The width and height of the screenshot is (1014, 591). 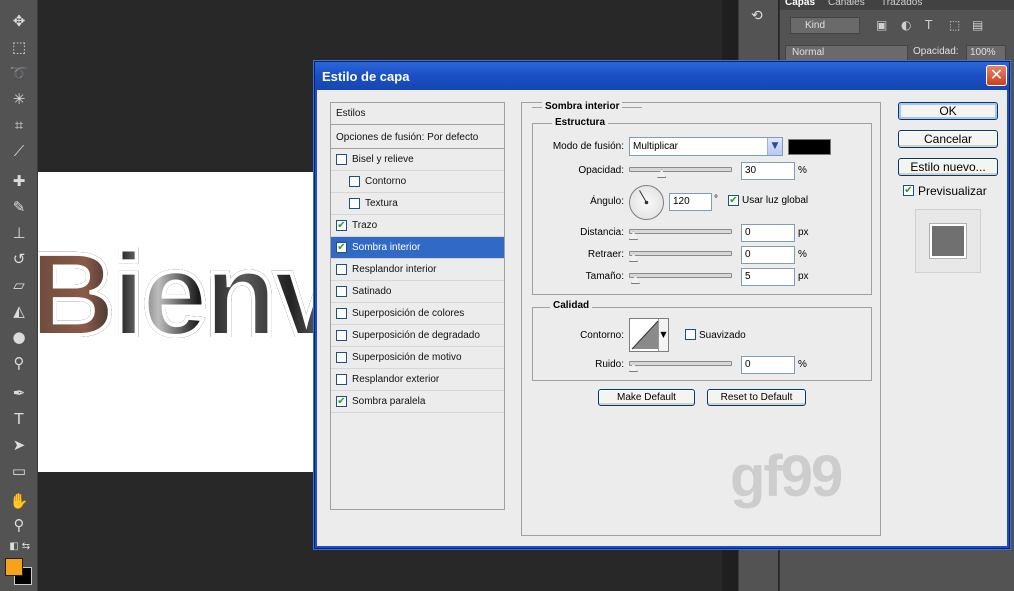 What do you see at coordinates (417, 336) in the screenshot?
I see `style-item: Superposición de degradado` at bounding box center [417, 336].